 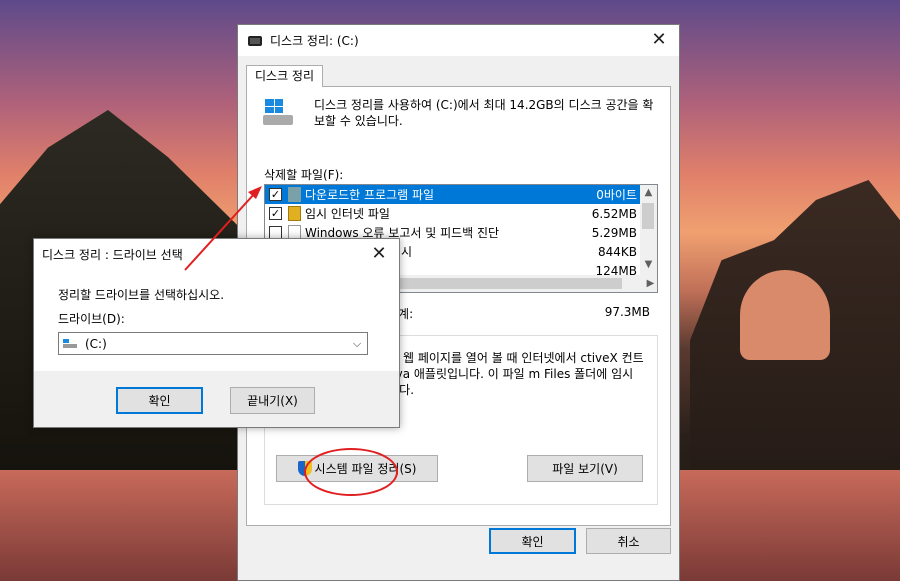 I want to click on exit-button: 끝내기(X), so click(x=272, y=400).